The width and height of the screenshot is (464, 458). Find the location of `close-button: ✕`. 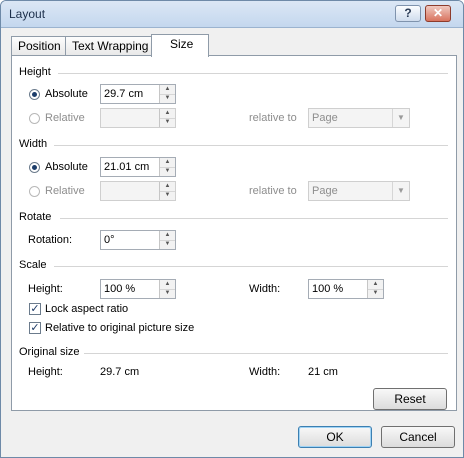

close-button: ✕ is located at coordinates (438, 13).